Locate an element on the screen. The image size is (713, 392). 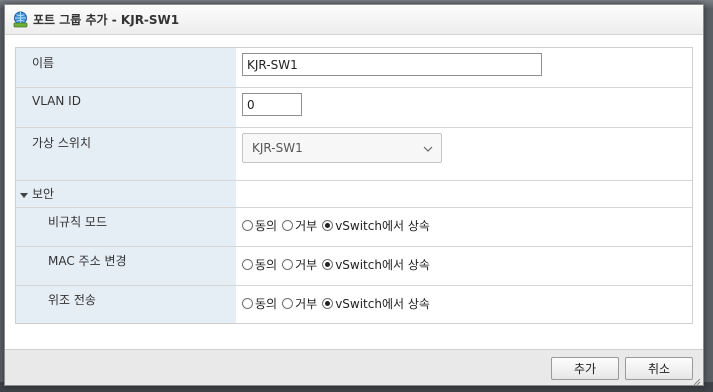
name-row: 이름 is located at coordinates (354, 68).